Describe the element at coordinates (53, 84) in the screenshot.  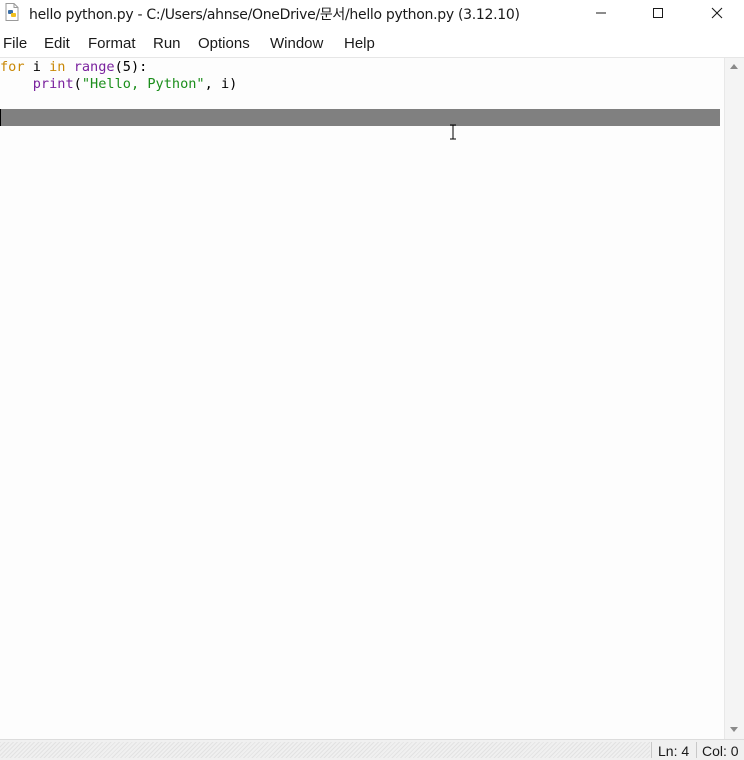
I see `builtin-print: print` at that location.